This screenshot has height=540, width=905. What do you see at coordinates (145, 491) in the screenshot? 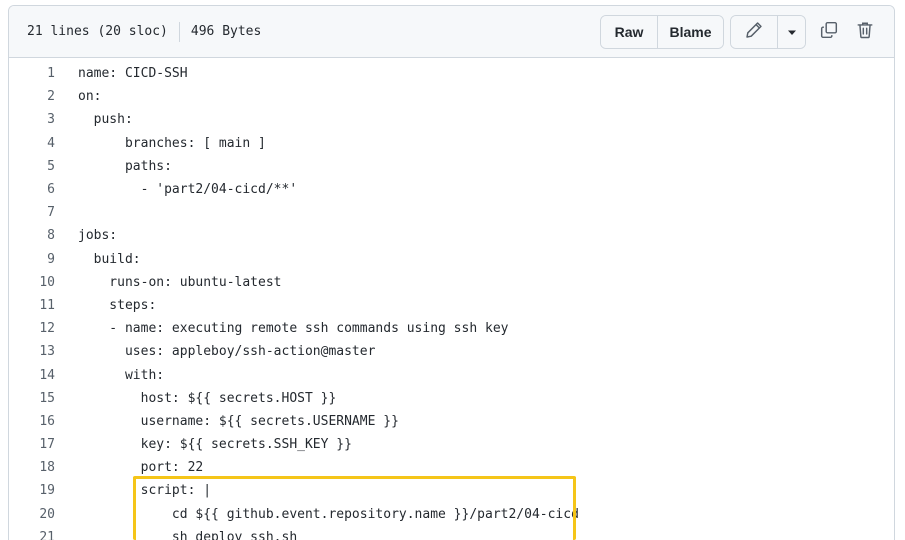
I see `line-content: script: |` at bounding box center [145, 491].